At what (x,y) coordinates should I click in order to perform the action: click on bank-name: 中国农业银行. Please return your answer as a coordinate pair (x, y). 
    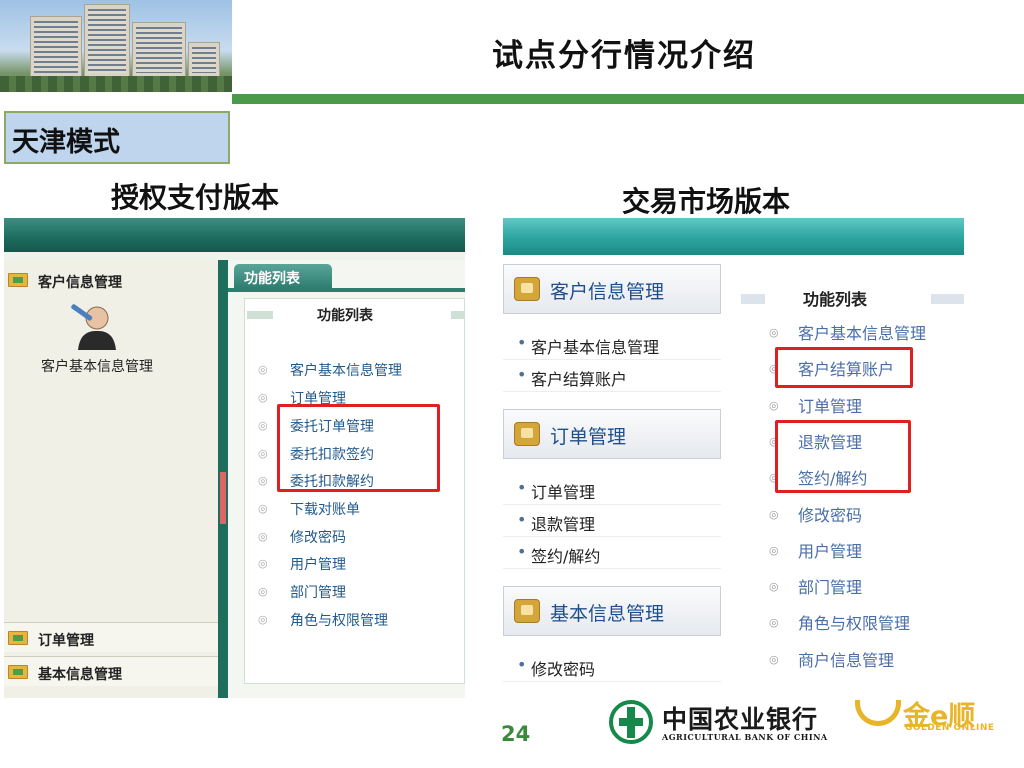
    Looking at the image, I should click on (740, 719).